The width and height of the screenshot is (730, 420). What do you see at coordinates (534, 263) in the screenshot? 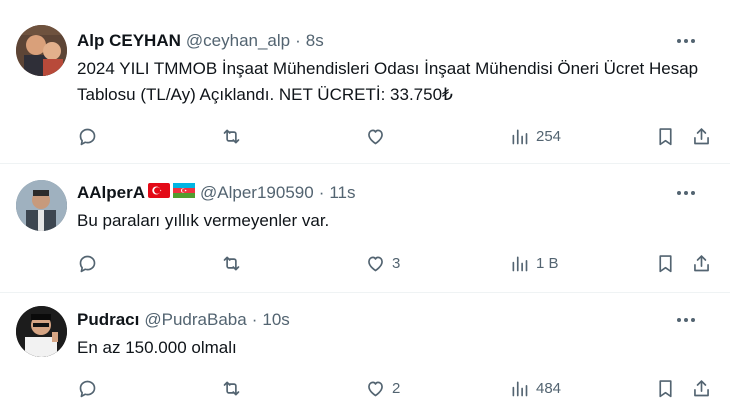
I see `views-button: 1 B` at bounding box center [534, 263].